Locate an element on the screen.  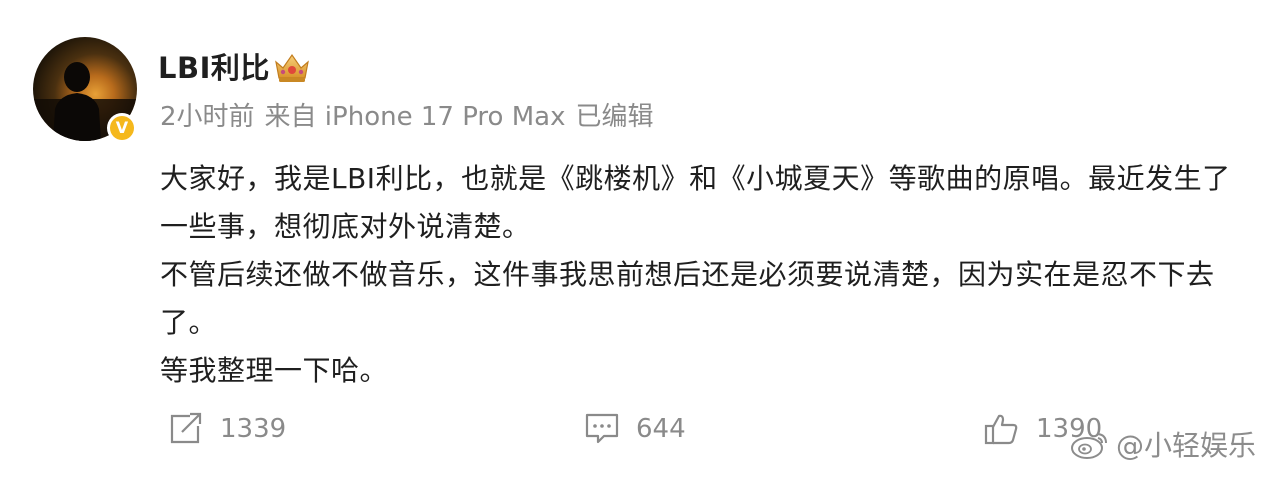
repost-button: 1339 is located at coordinates (227, 429).